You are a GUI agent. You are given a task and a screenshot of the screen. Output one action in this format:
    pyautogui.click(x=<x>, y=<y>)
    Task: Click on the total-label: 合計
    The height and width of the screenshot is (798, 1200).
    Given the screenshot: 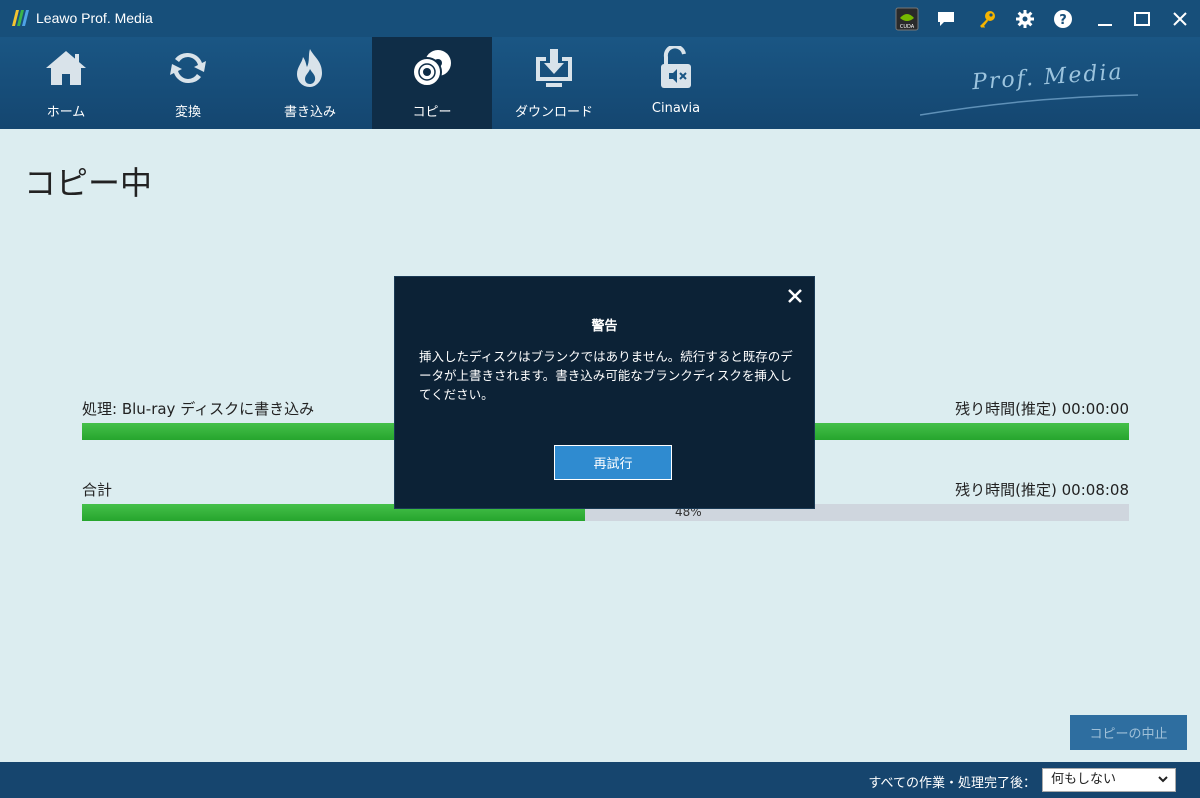 What is the action you would take?
    pyautogui.click(x=97, y=490)
    